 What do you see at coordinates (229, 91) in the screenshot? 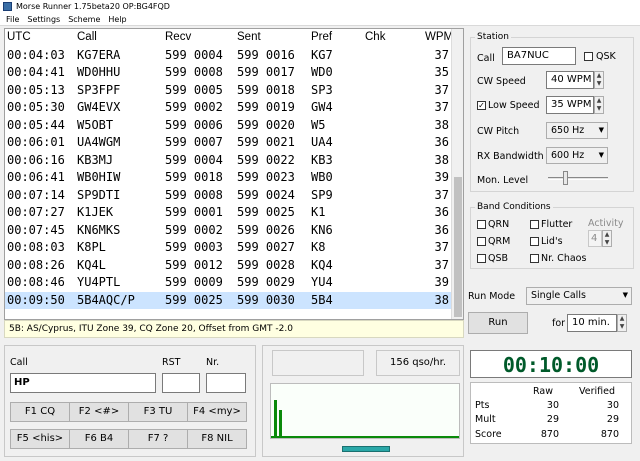
I see `log-row: 00:05:13 SP3FPF 599 0005 599 0018 SP3 37` at bounding box center [229, 91].